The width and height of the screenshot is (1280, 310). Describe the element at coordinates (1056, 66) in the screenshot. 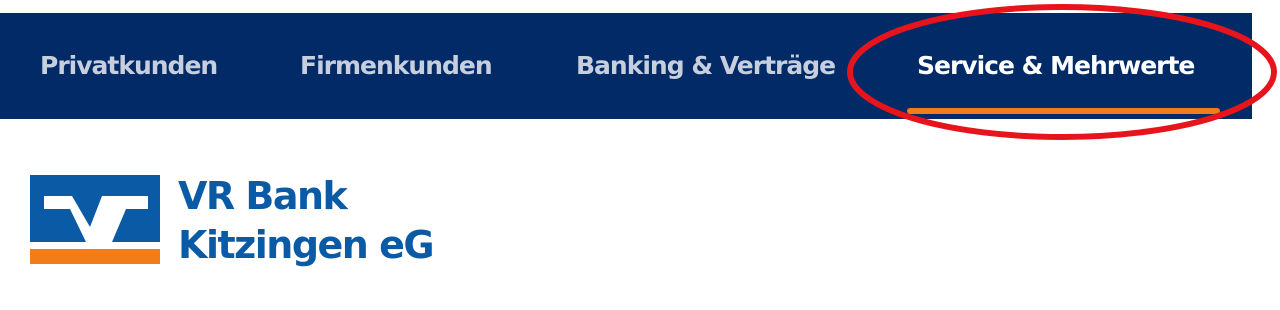

I see `nav-item-service-mehrwerte: Service & Mehrwerte` at that location.